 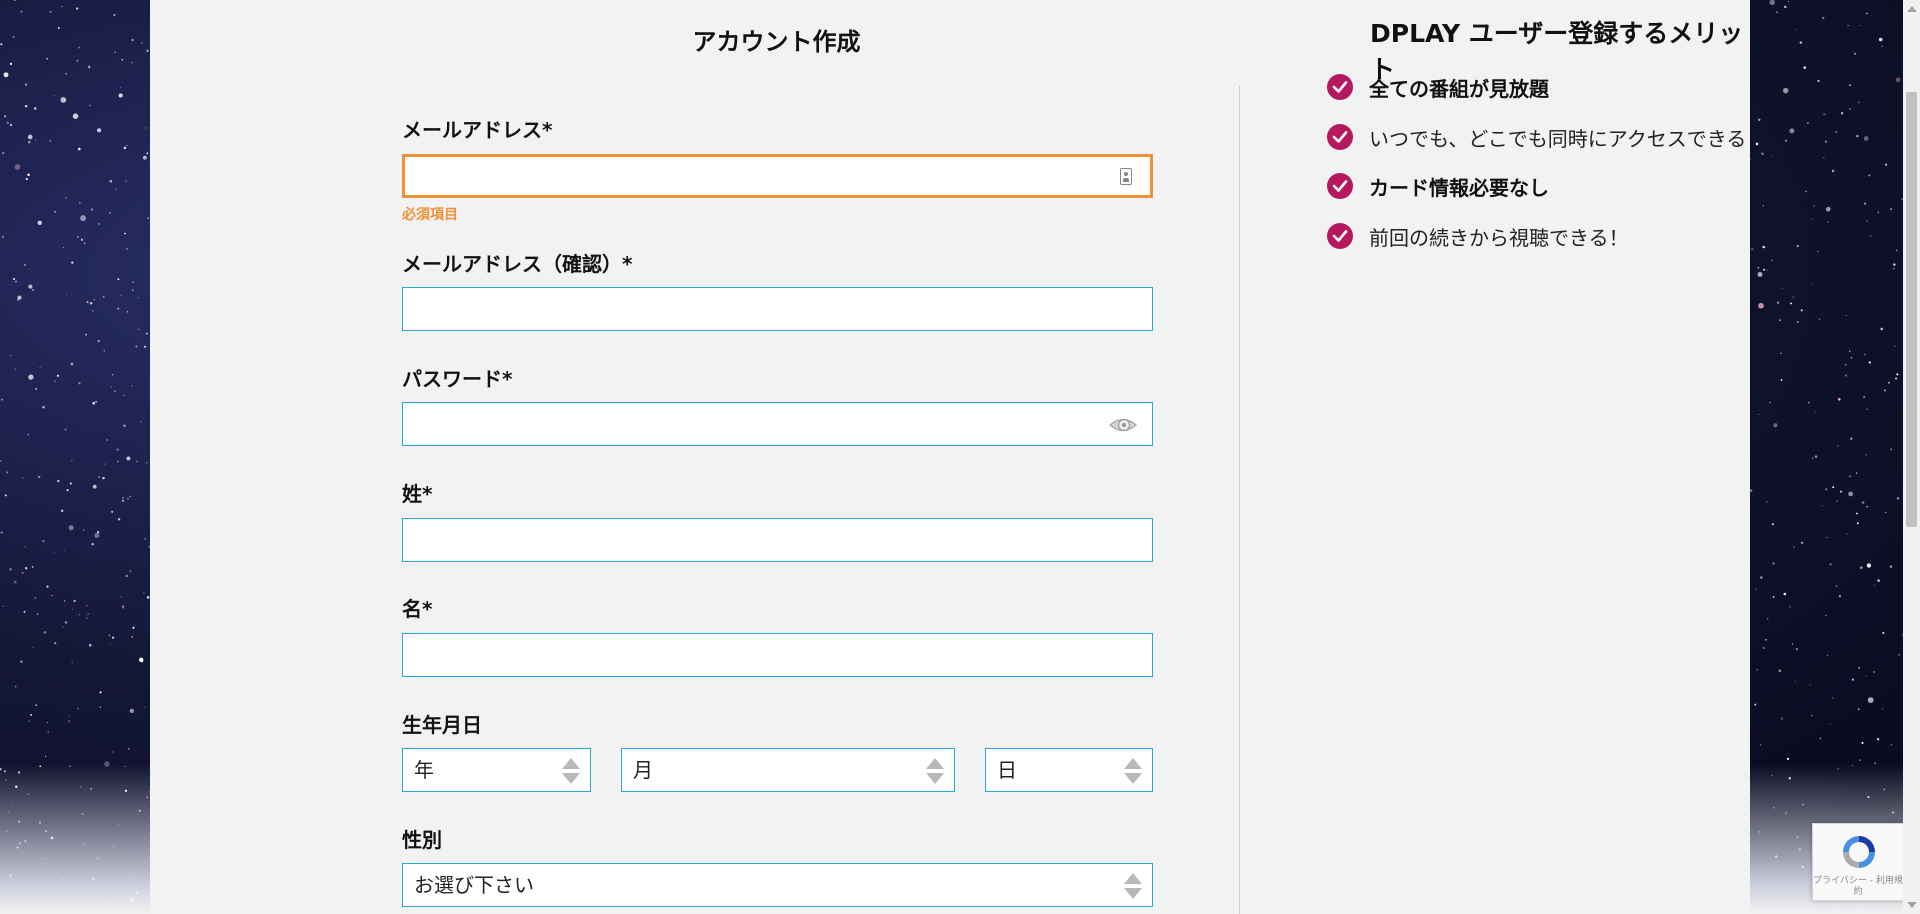 I want to click on scroll-up-arrow-icon, so click(x=1912, y=9).